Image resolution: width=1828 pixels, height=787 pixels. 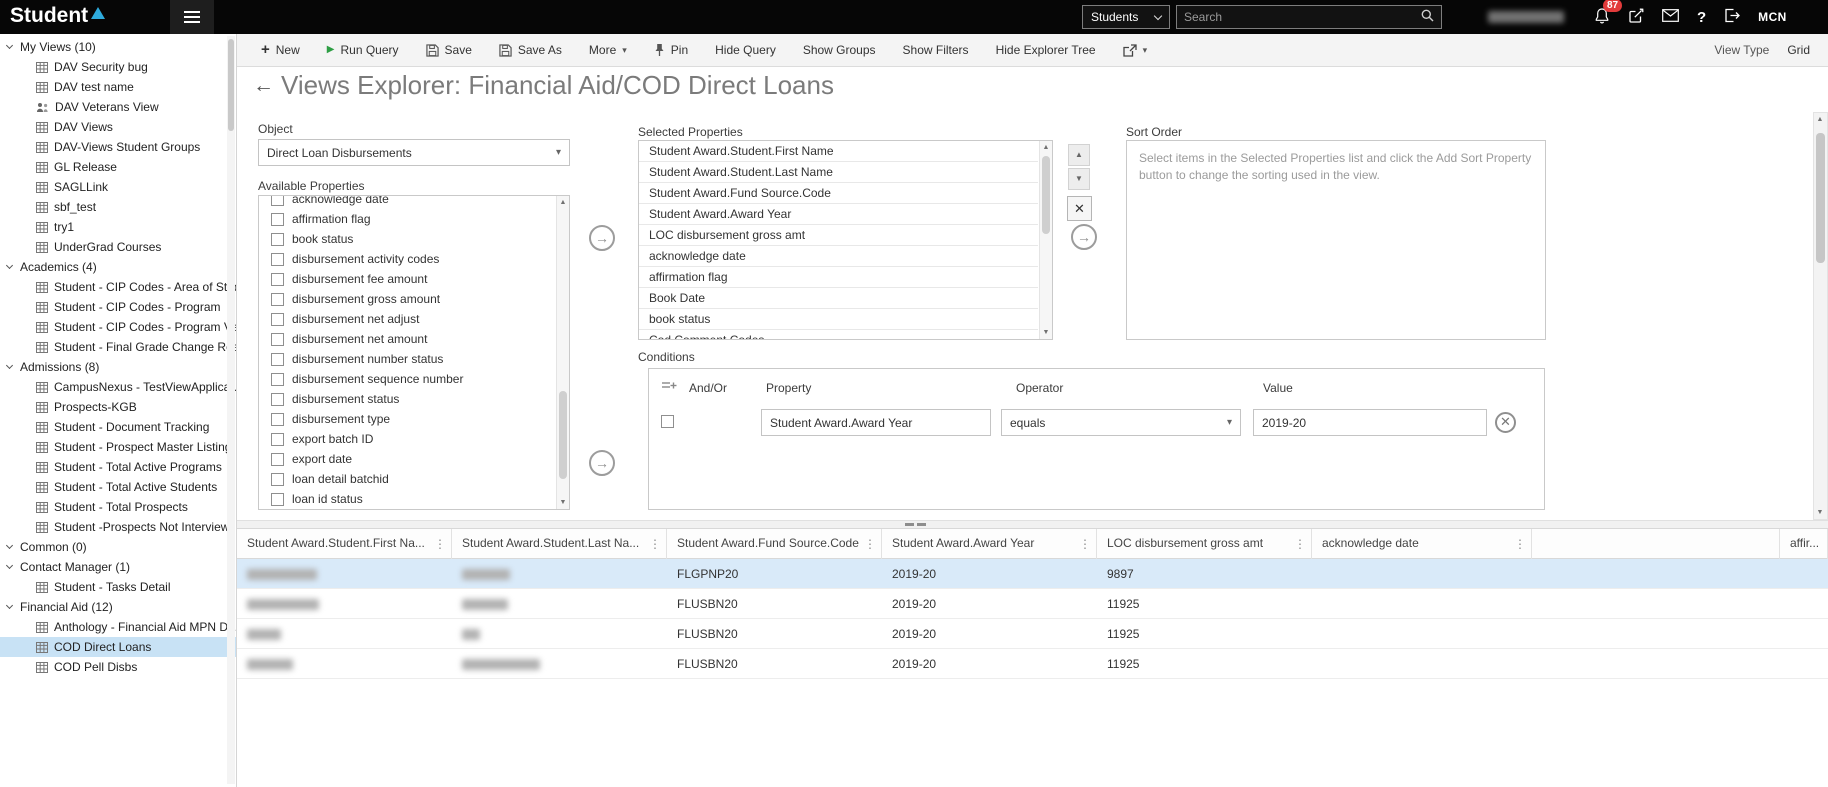 What do you see at coordinates (838, 334) in the screenshot?
I see `selected-property-item: Cod Comment Codes` at bounding box center [838, 334].